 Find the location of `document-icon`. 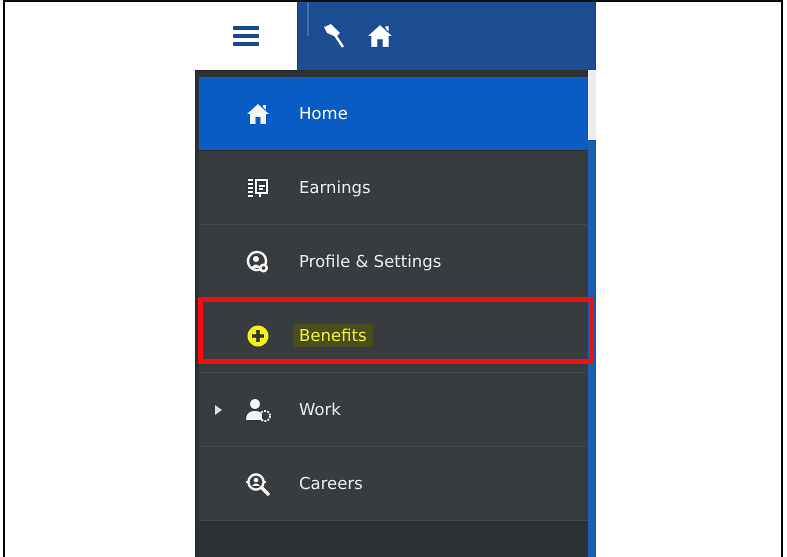

document-icon is located at coordinates (258, 187).